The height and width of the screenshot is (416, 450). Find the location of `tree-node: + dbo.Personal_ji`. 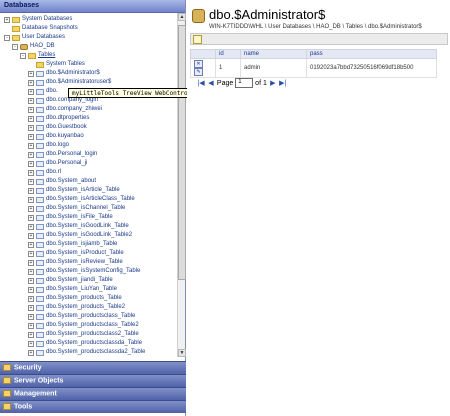

tree-node: + dbo.Personal_ji is located at coordinates (57, 163).